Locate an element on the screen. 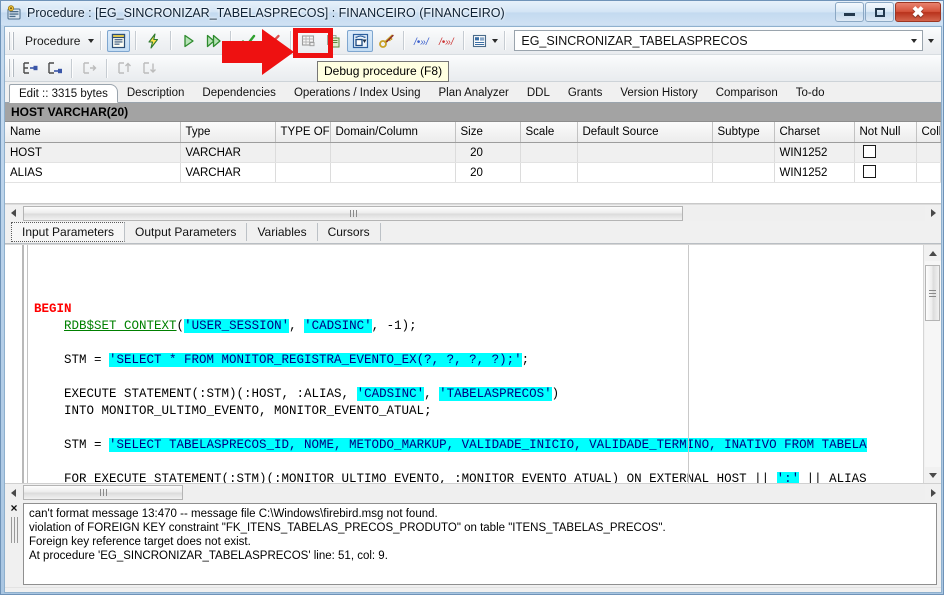 This screenshot has height=595, width=944. column-header-scale: Scale is located at coordinates (549, 132).